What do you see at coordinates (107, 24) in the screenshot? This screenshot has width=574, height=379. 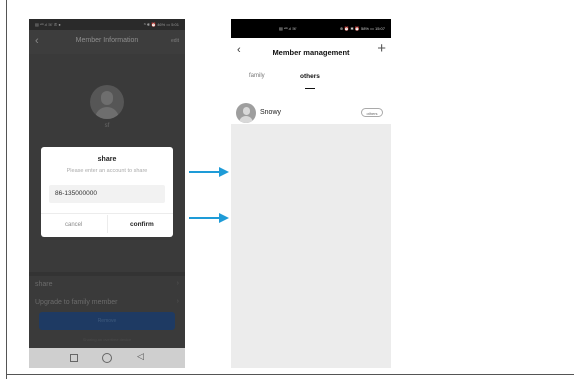 I see `status-bar: ▤ ⁴ᴳ.ıl ☏ ✆ ● ᴺ ✱ ⏰ 46% ▭ 5:01` at bounding box center [107, 24].